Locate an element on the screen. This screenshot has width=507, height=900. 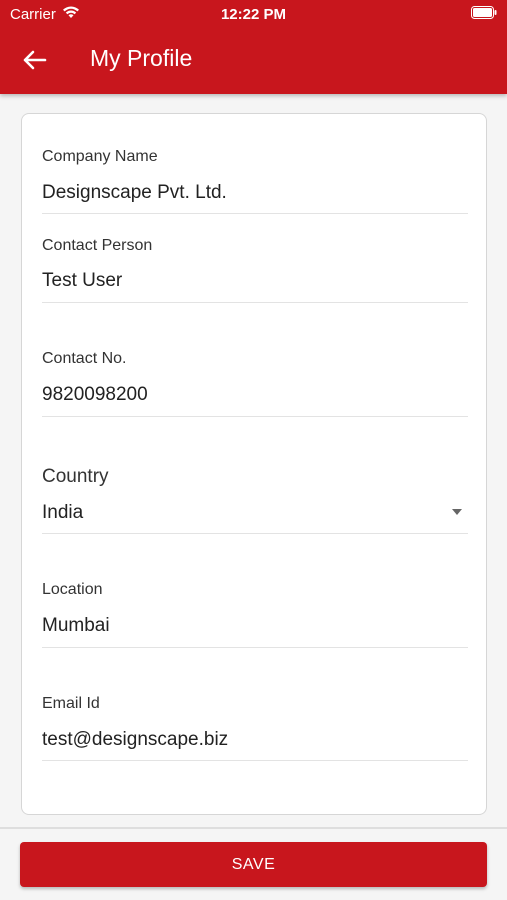
location-label: Location is located at coordinates (72, 589).